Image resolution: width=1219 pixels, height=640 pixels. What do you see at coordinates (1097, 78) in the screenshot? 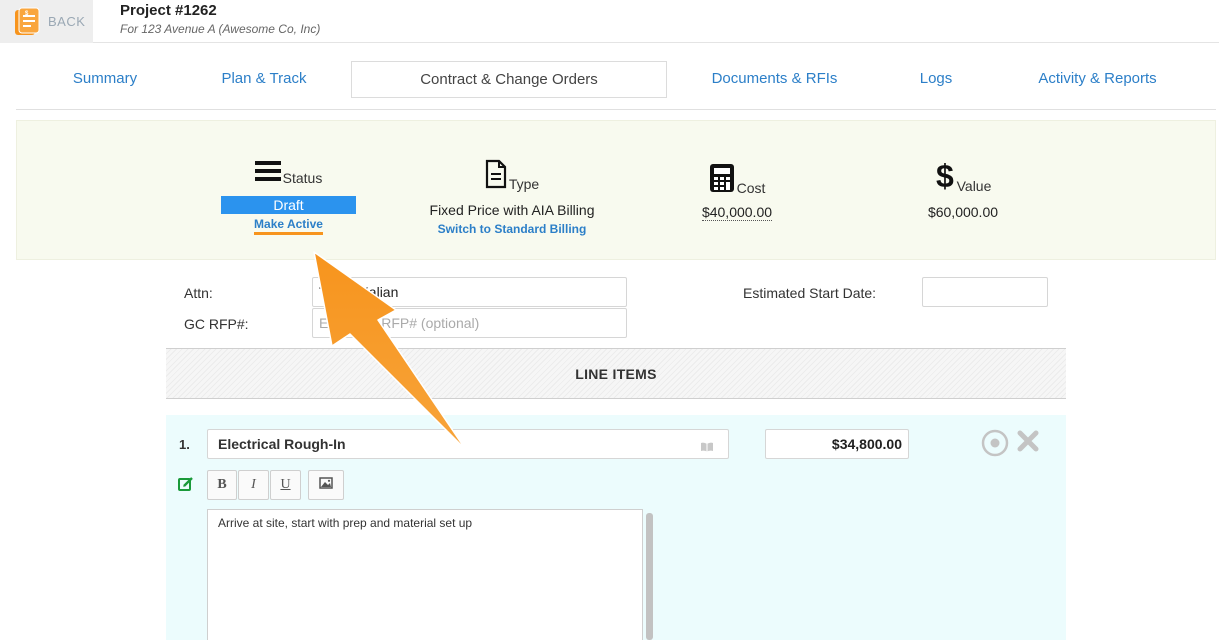
I see `tab-activity-reports: Activity & Reports` at bounding box center [1097, 78].